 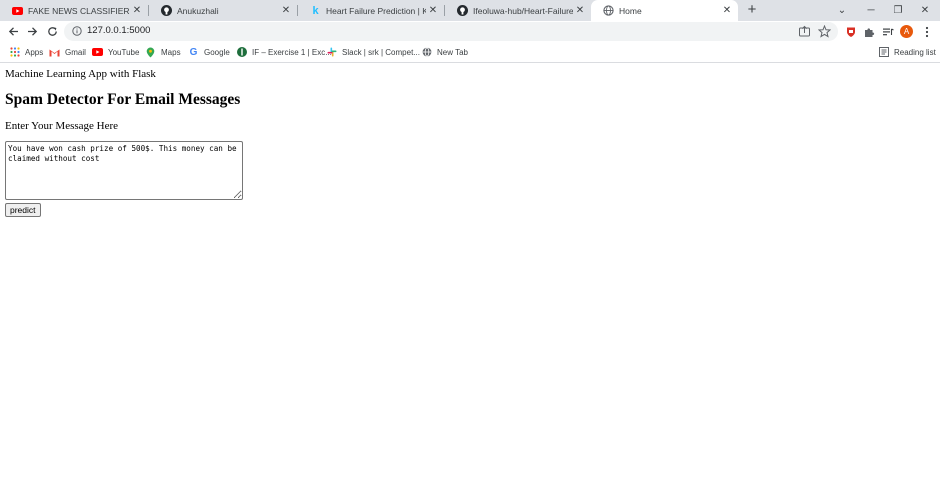 What do you see at coordinates (241, 52) in the screenshot?
I see `site-icon` at bounding box center [241, 52].